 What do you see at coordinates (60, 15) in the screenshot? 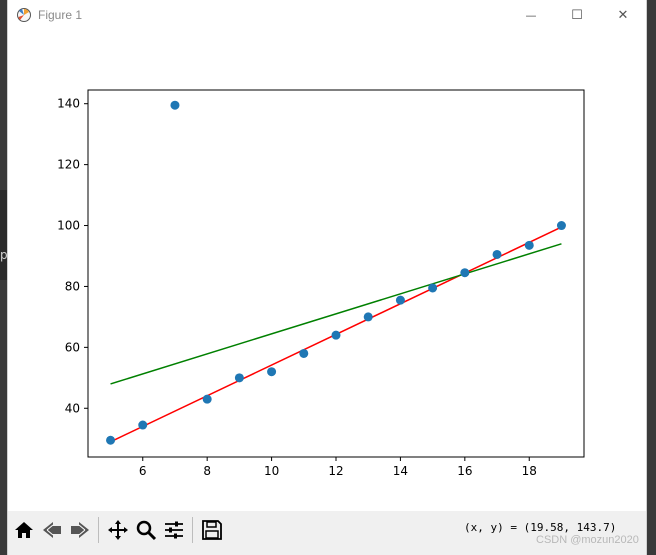
I see `window-title: Figure 1` at bounding box center [60, 15].